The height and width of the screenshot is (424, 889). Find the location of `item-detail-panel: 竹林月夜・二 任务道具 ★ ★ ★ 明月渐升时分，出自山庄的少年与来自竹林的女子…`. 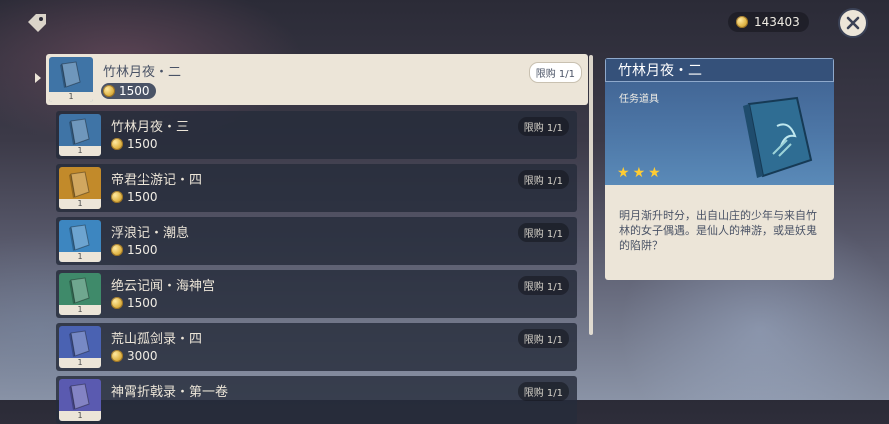

item-detail-panel: 竹林月夜・二 任务道具 ★ ★ ★ 明月渐升时分，出自山庄的少年与来自竹林的女子… is located at coordinates (719, 169).